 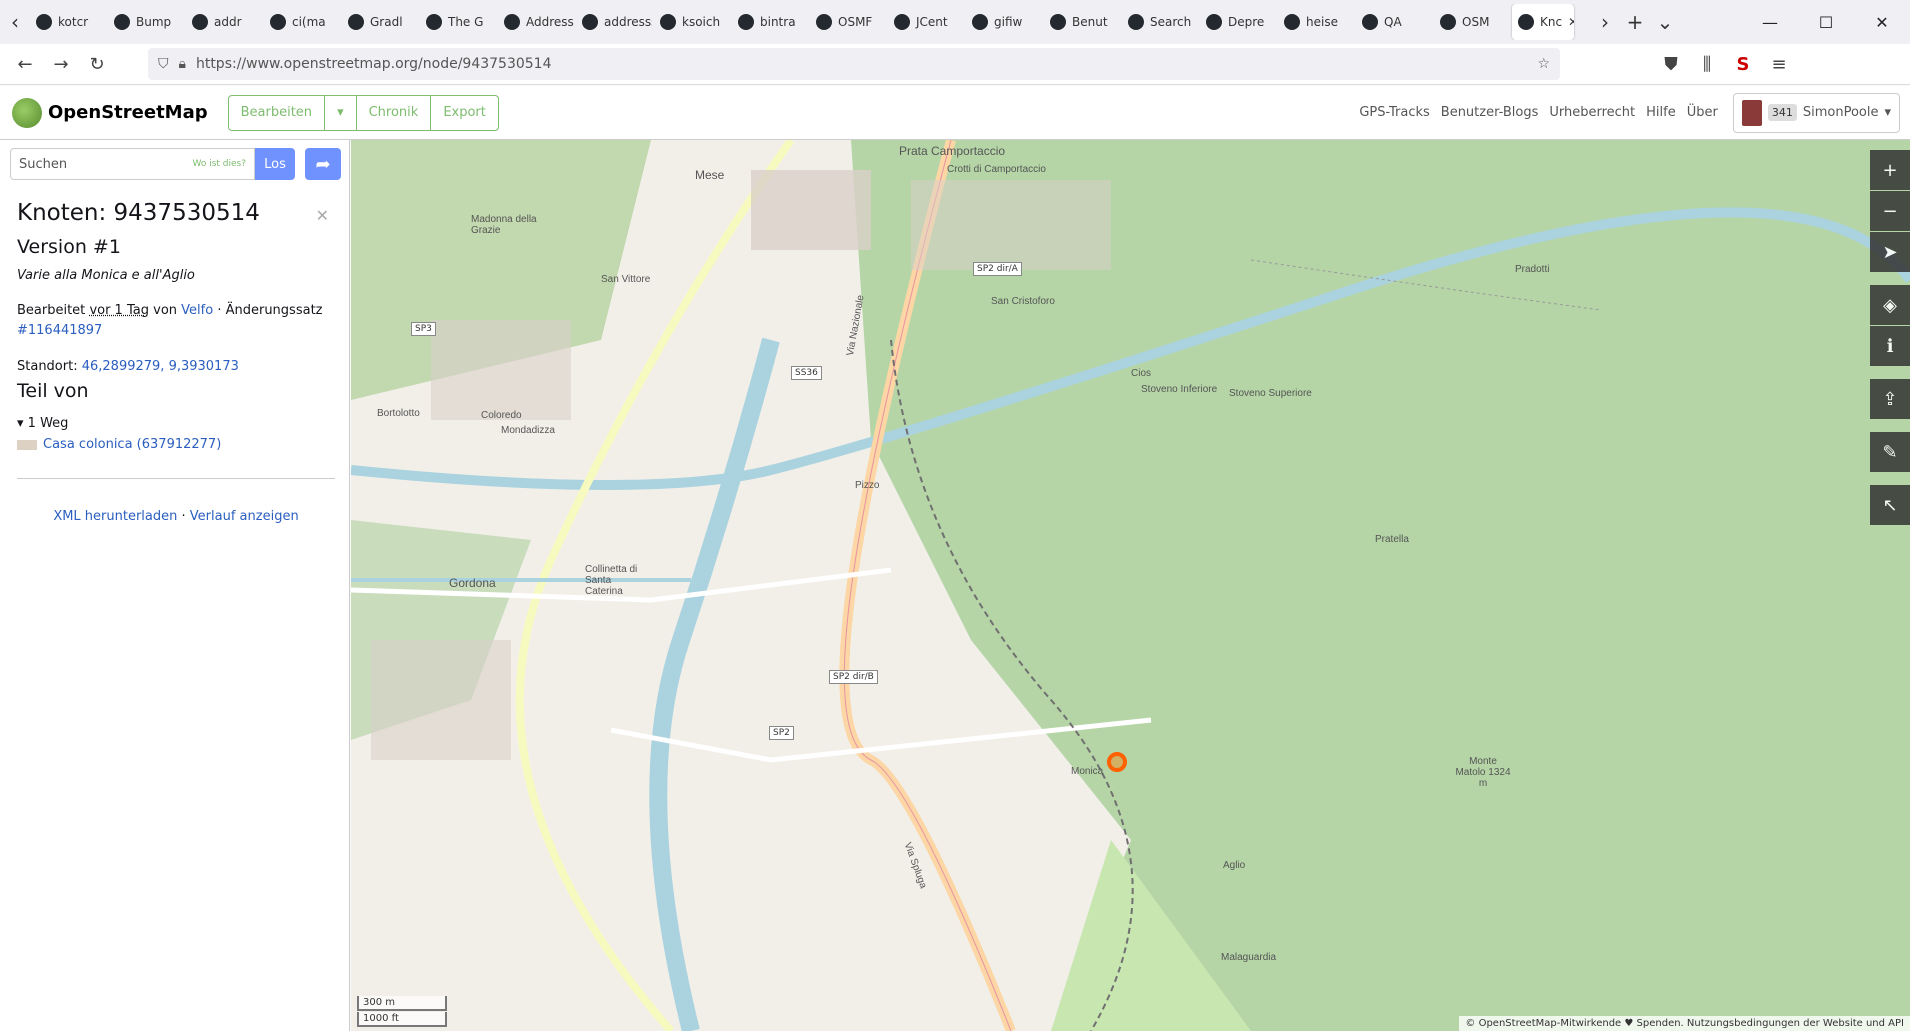 I want to click on road-shield: SP2 dir/A, so click(x=997, y=269).